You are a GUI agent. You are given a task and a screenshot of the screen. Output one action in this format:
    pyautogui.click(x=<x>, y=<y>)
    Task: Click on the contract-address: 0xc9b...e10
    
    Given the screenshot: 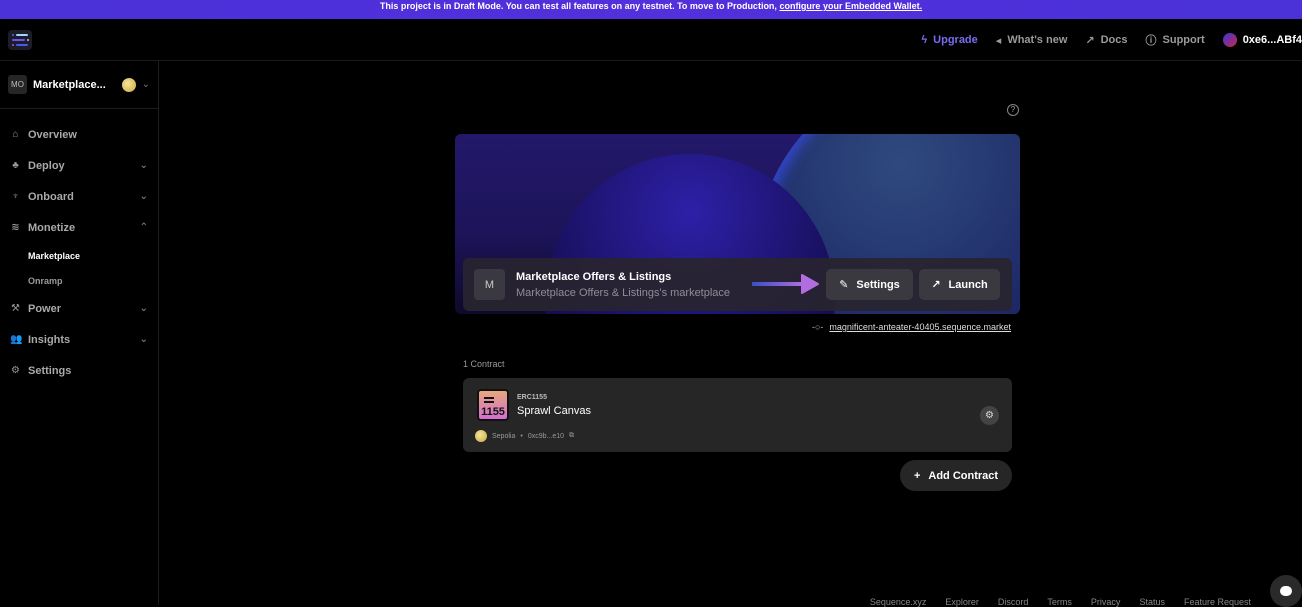 What is the action you would take?
    pyautogui.click(x=546, y=436)
    